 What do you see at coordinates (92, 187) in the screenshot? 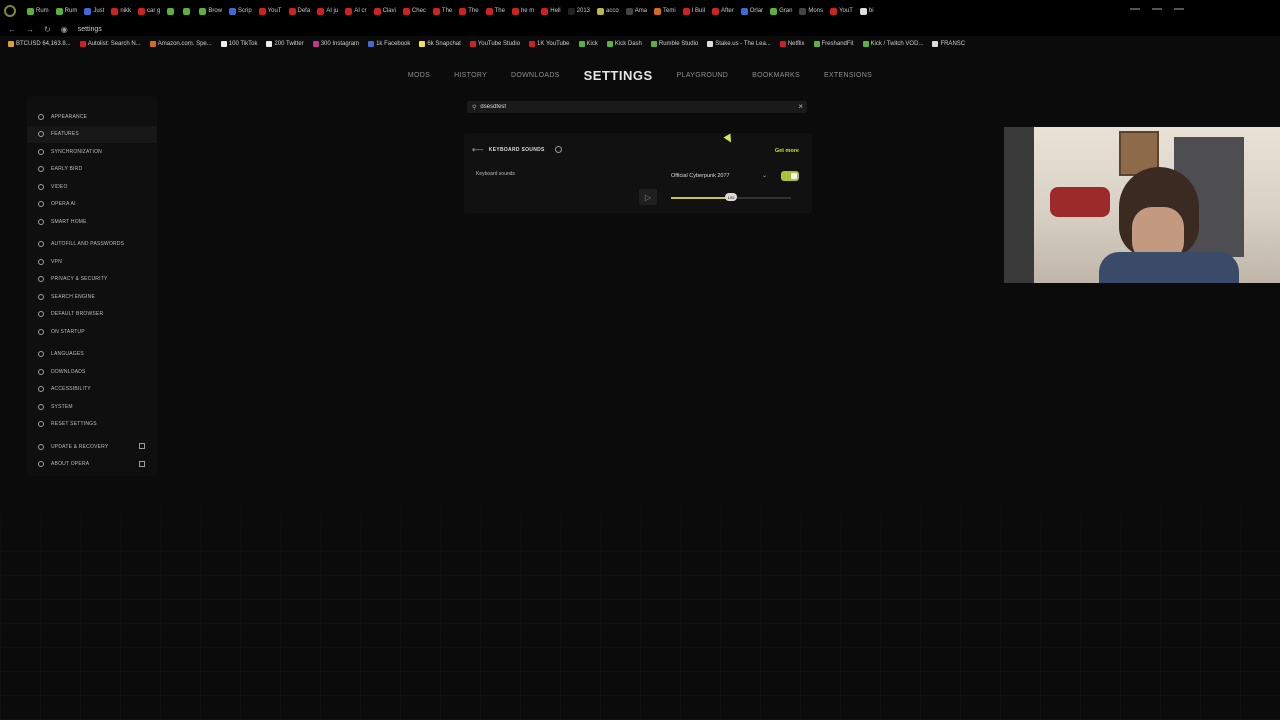
I see `sidebar-item-video: VIDEO` at bounding box center [92, 187].